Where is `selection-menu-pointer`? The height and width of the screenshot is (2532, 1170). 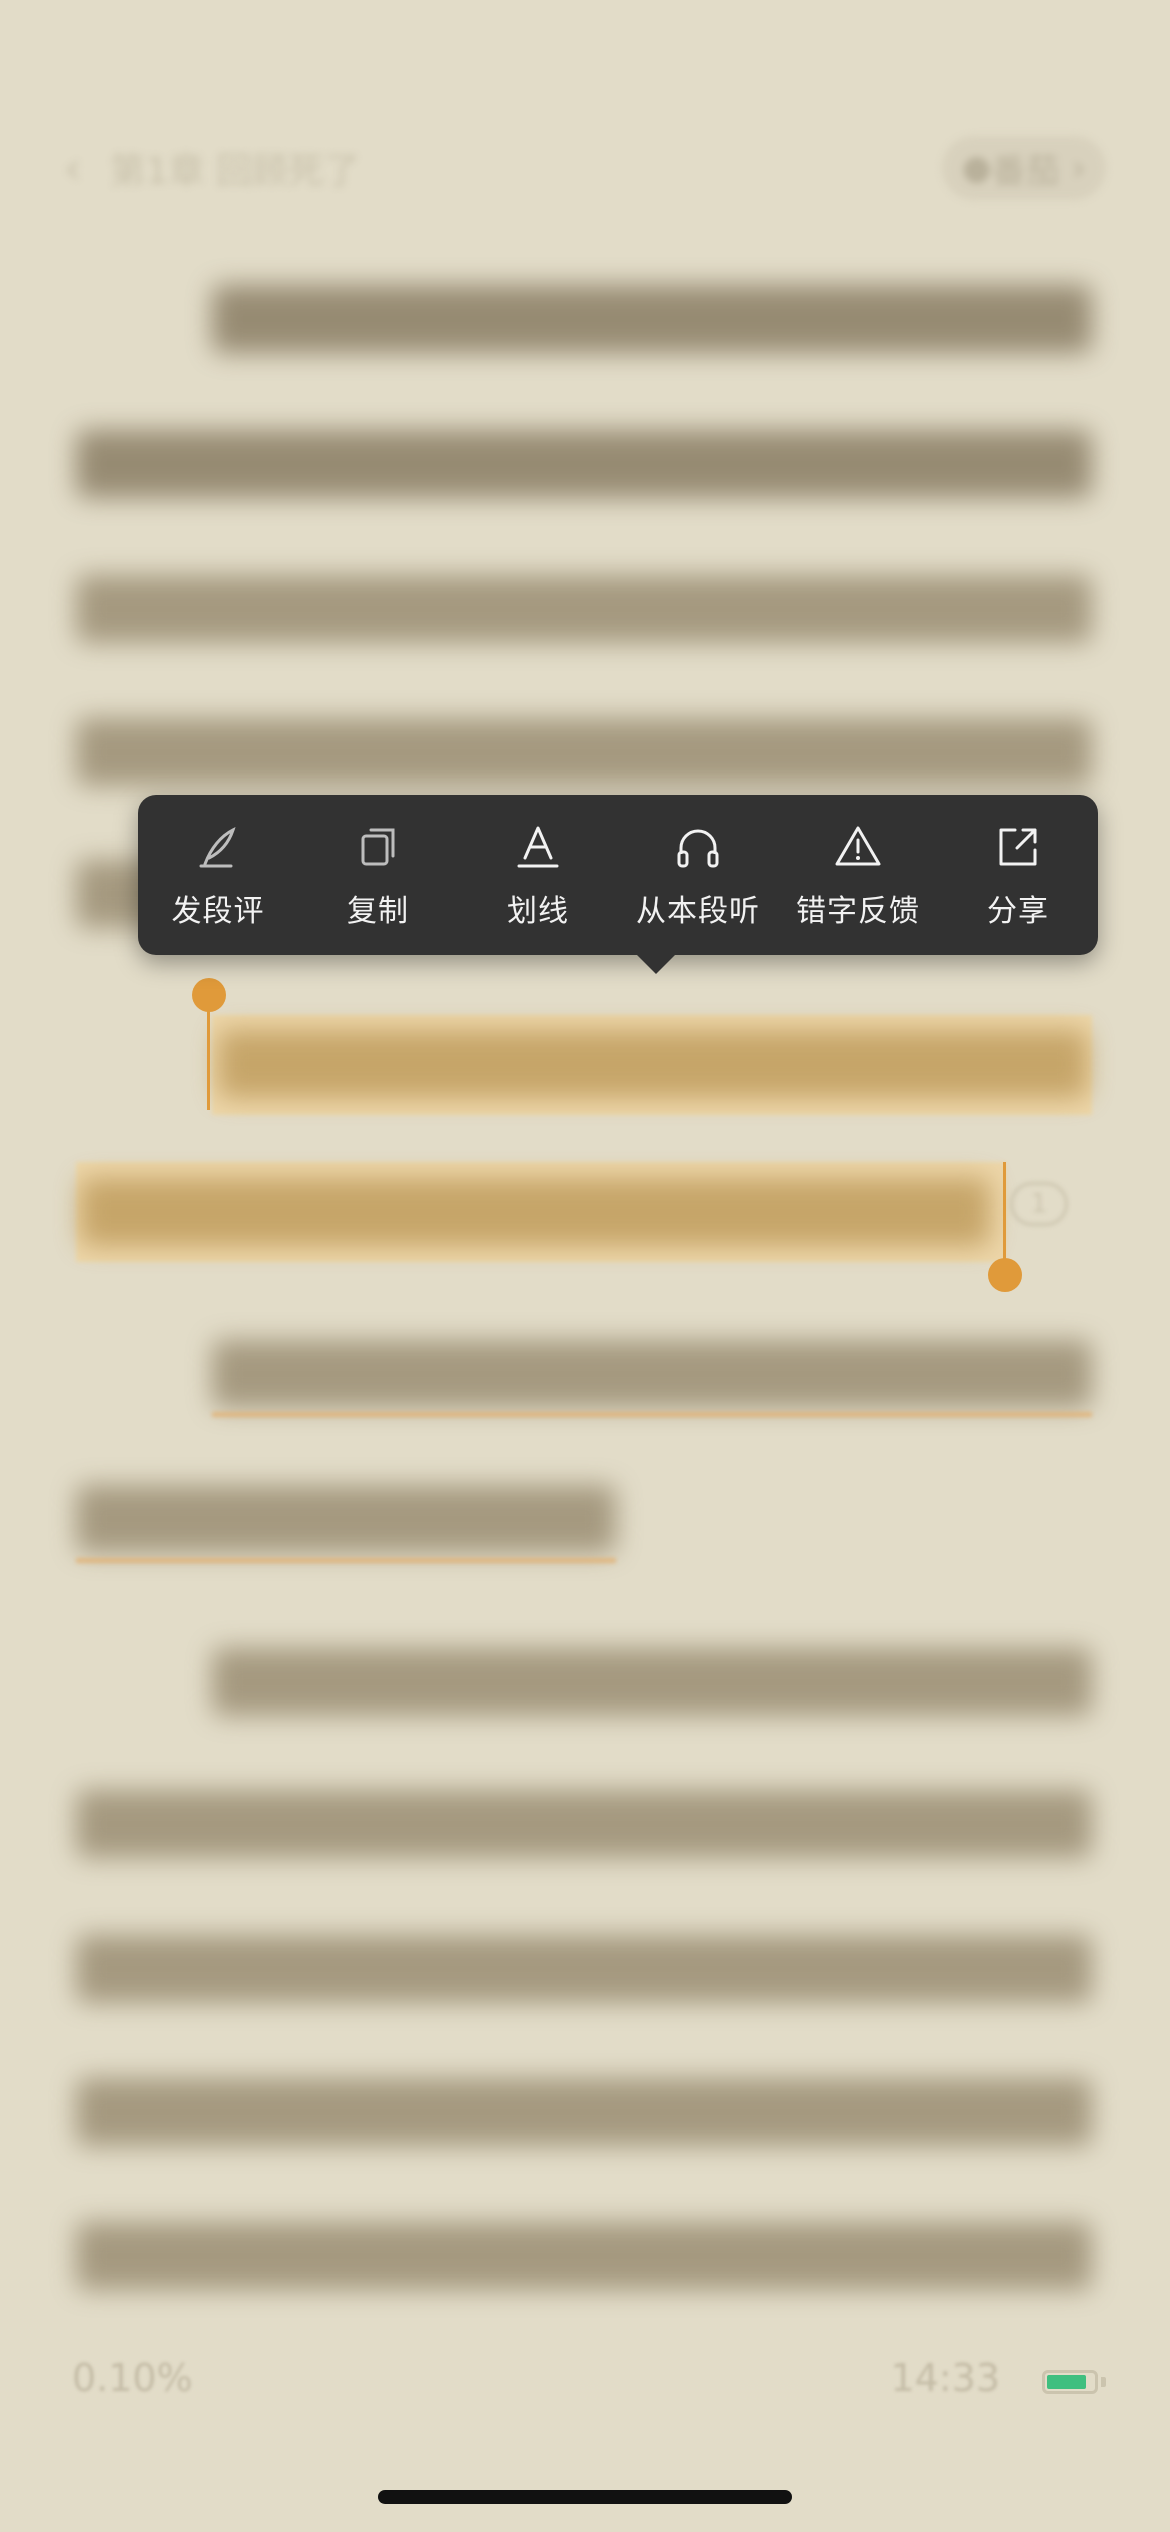 selection-menu-pointer is located at coordinates (656, 963).